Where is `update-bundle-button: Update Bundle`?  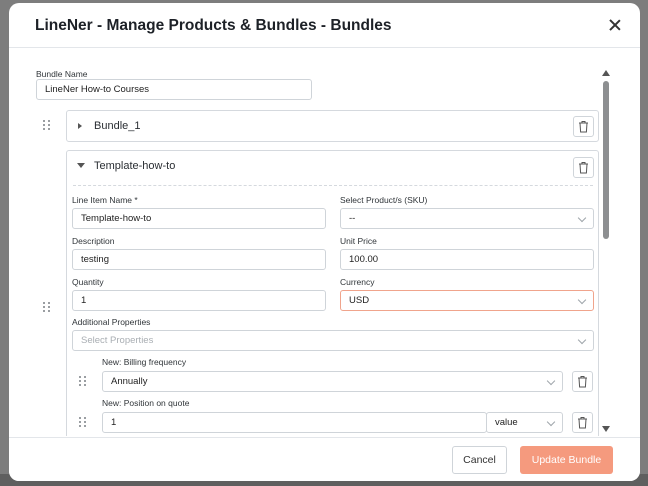
update-bundle-button: Update Bundle is located at coordinates (566, 460).